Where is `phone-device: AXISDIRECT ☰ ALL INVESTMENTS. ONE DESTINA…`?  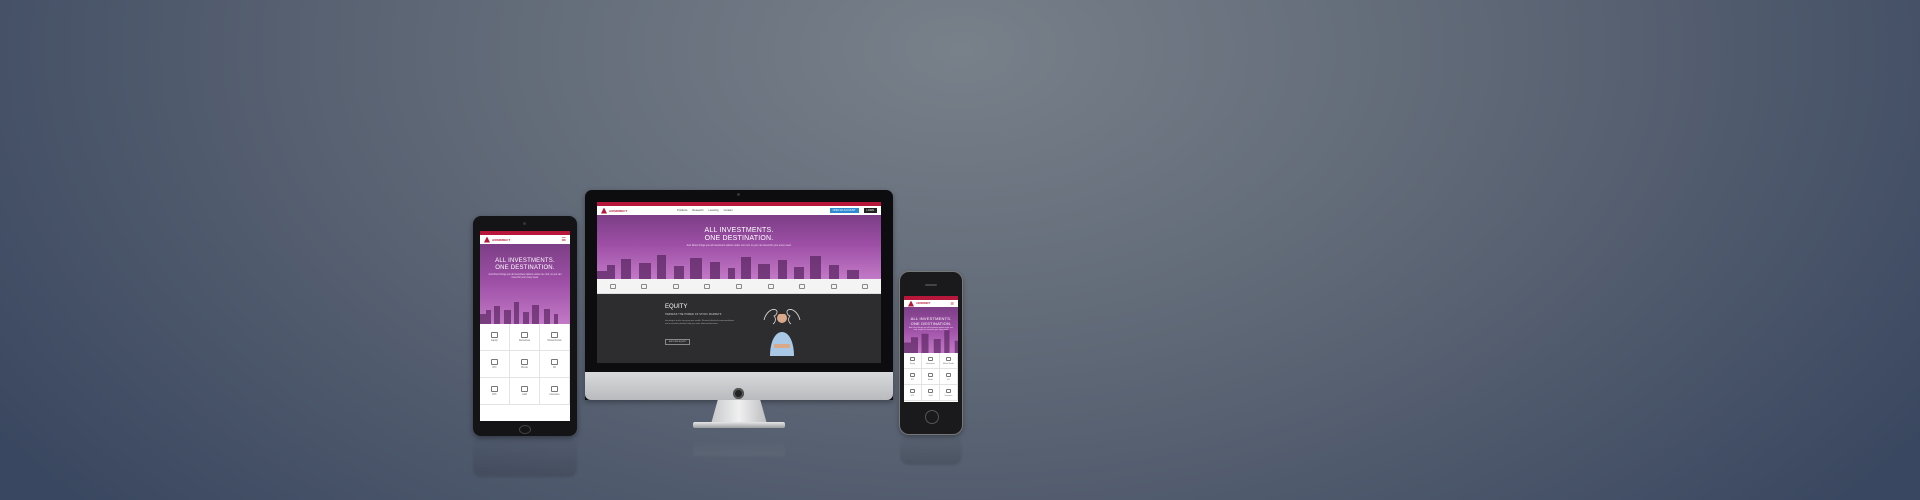 phone-device: AXISDIRECT ☰ ALL INVESTMENTS. ONE DESTINA… is located at coordinates (931, 353).